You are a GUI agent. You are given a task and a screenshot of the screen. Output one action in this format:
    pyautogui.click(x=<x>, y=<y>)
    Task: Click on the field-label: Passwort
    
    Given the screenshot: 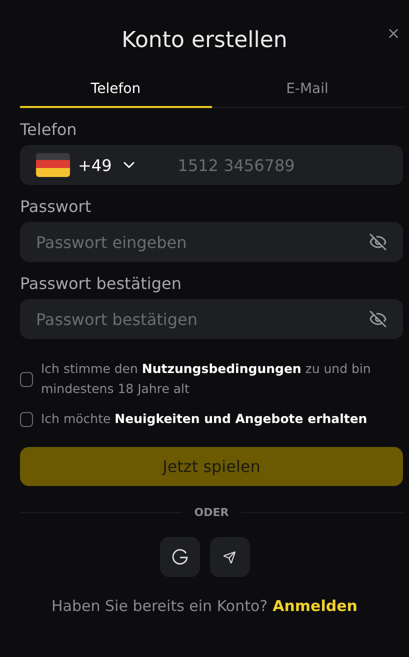 What is the action you would take?
    pyautogui.click(x=56, y=206)
    